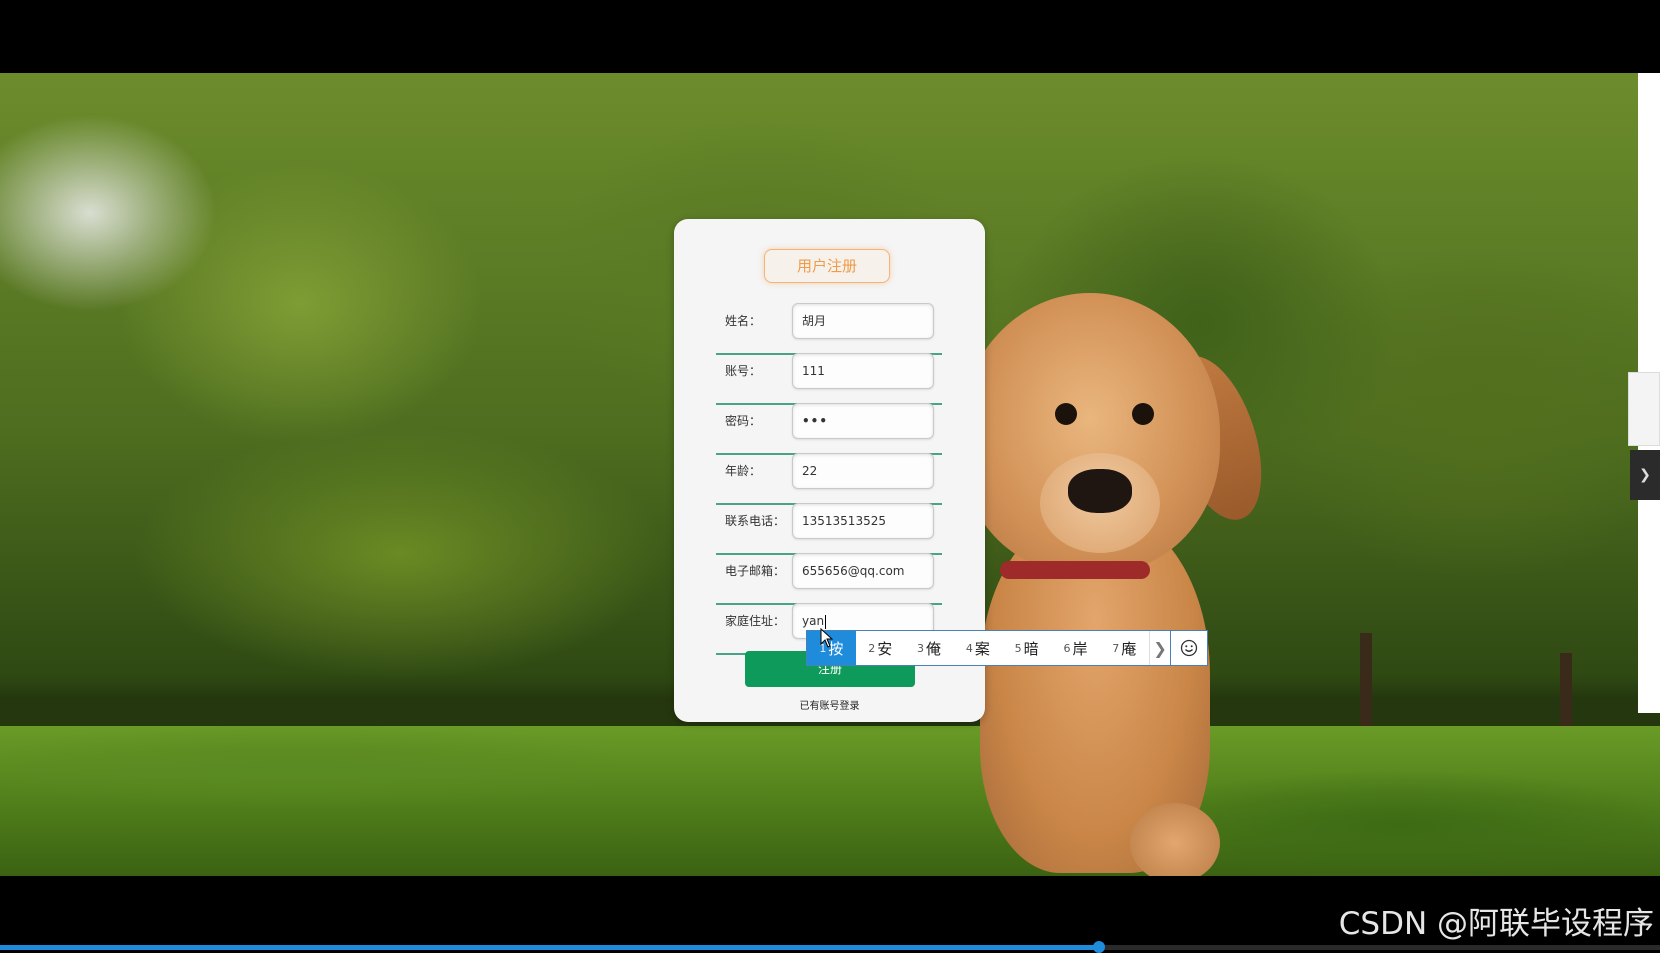 The width and height of the screenshot is (1660, 953). Describe the element at coordinates (1026, 648) in the screenshot. I see `ime-candidate-5: 5暗` at that location.